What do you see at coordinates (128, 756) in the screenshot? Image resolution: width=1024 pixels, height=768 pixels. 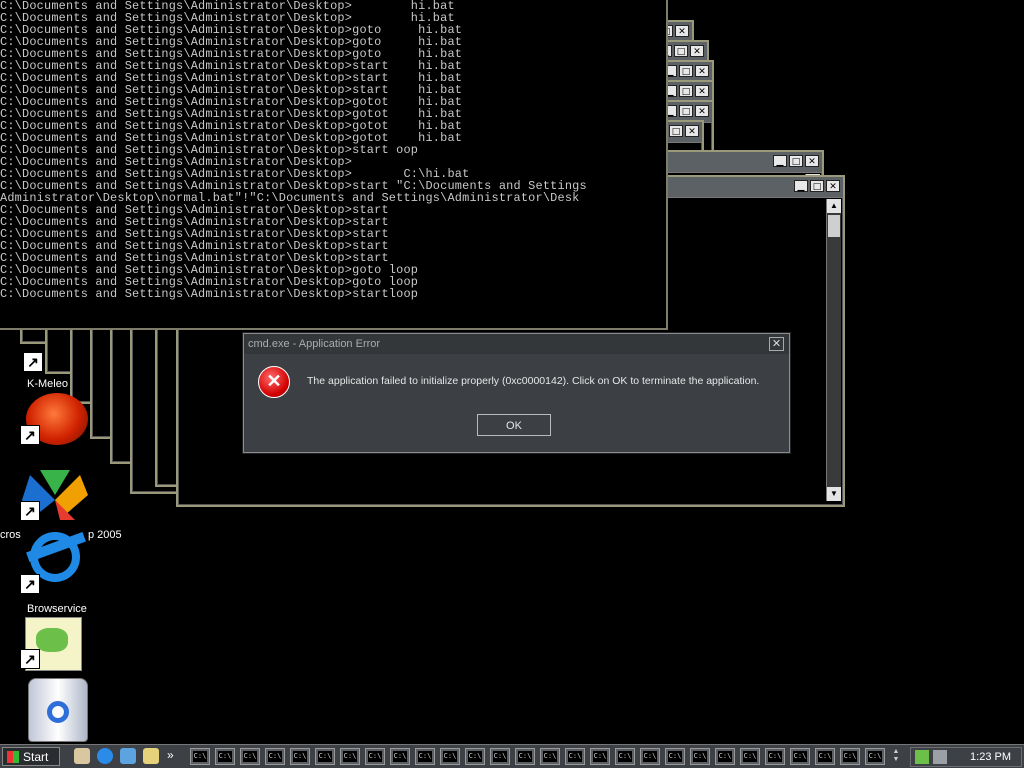 I see `windows-media-icon` at bounding box center [128, 756].